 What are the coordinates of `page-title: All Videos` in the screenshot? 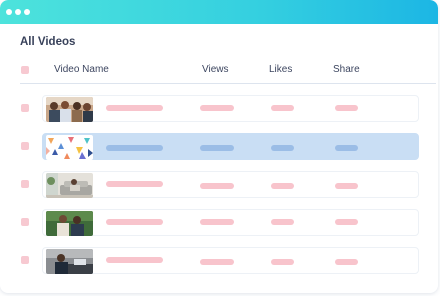 It's located at (48, 42).